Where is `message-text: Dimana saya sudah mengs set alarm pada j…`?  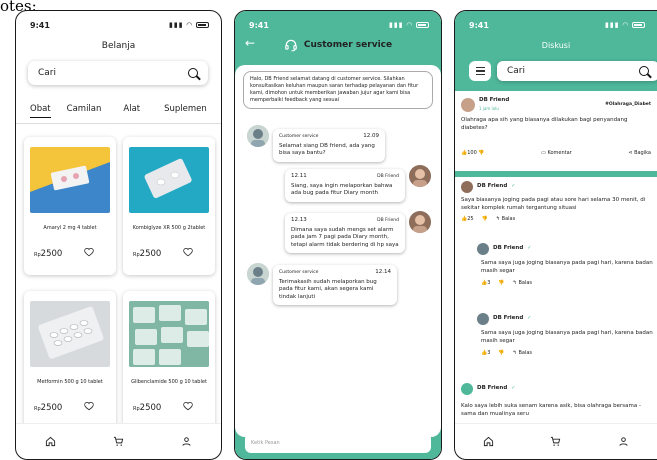 message-text: Dimana saya sudah mengs set alarm pada j… is located at coordinates (345, 237).